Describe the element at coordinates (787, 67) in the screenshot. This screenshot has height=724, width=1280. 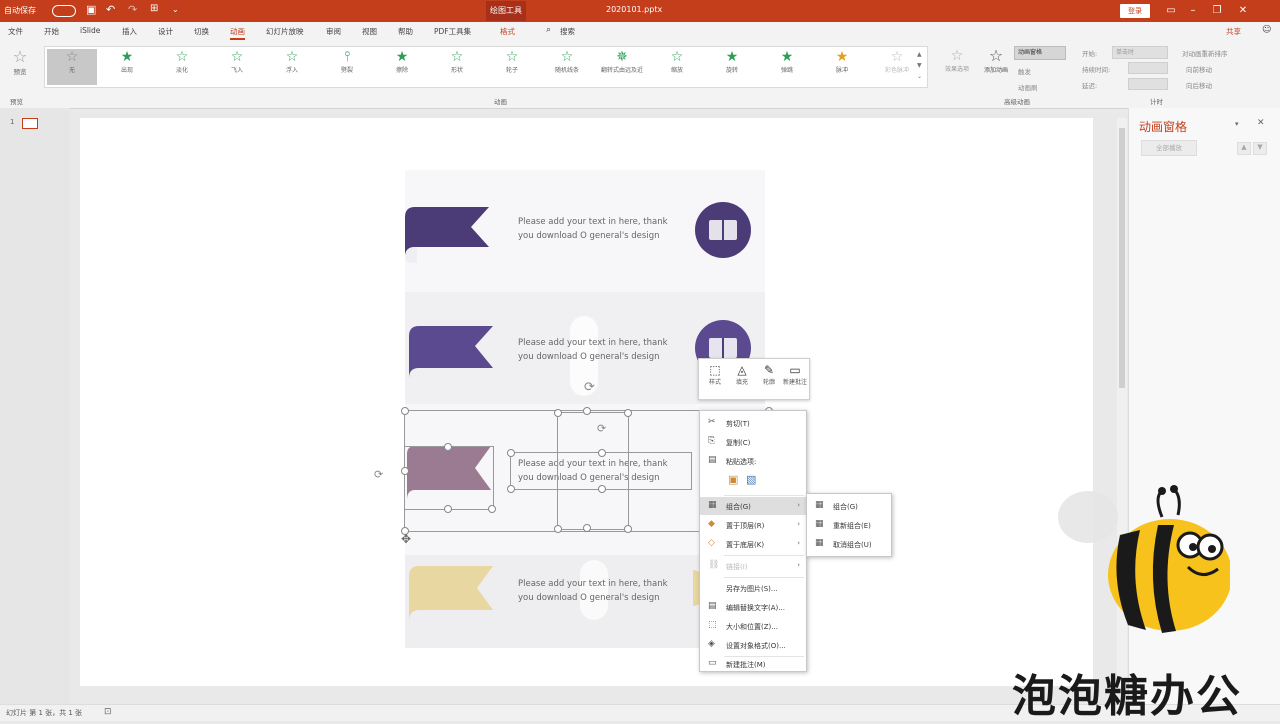
I see `effect-bounce: ★ 弹跳` at that location.